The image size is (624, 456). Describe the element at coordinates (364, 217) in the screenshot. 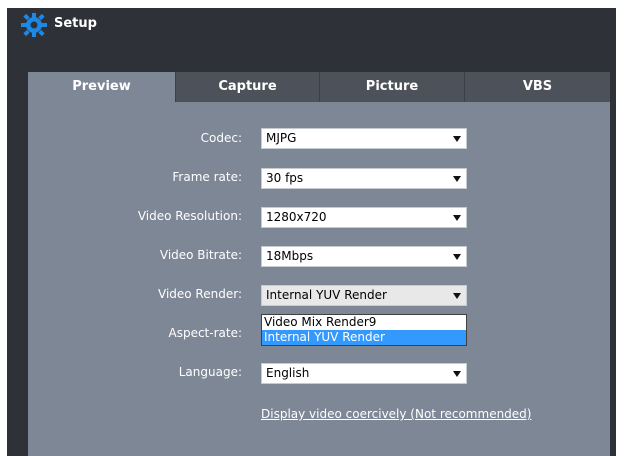

I see `video-resolution-select: 1280x720` at that location.